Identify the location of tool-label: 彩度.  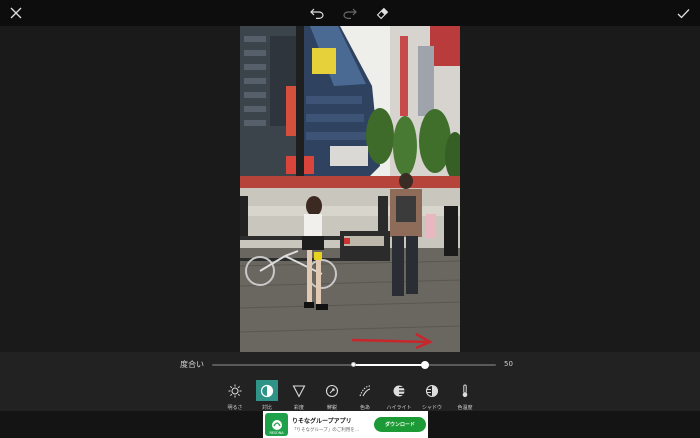
(298, 408).